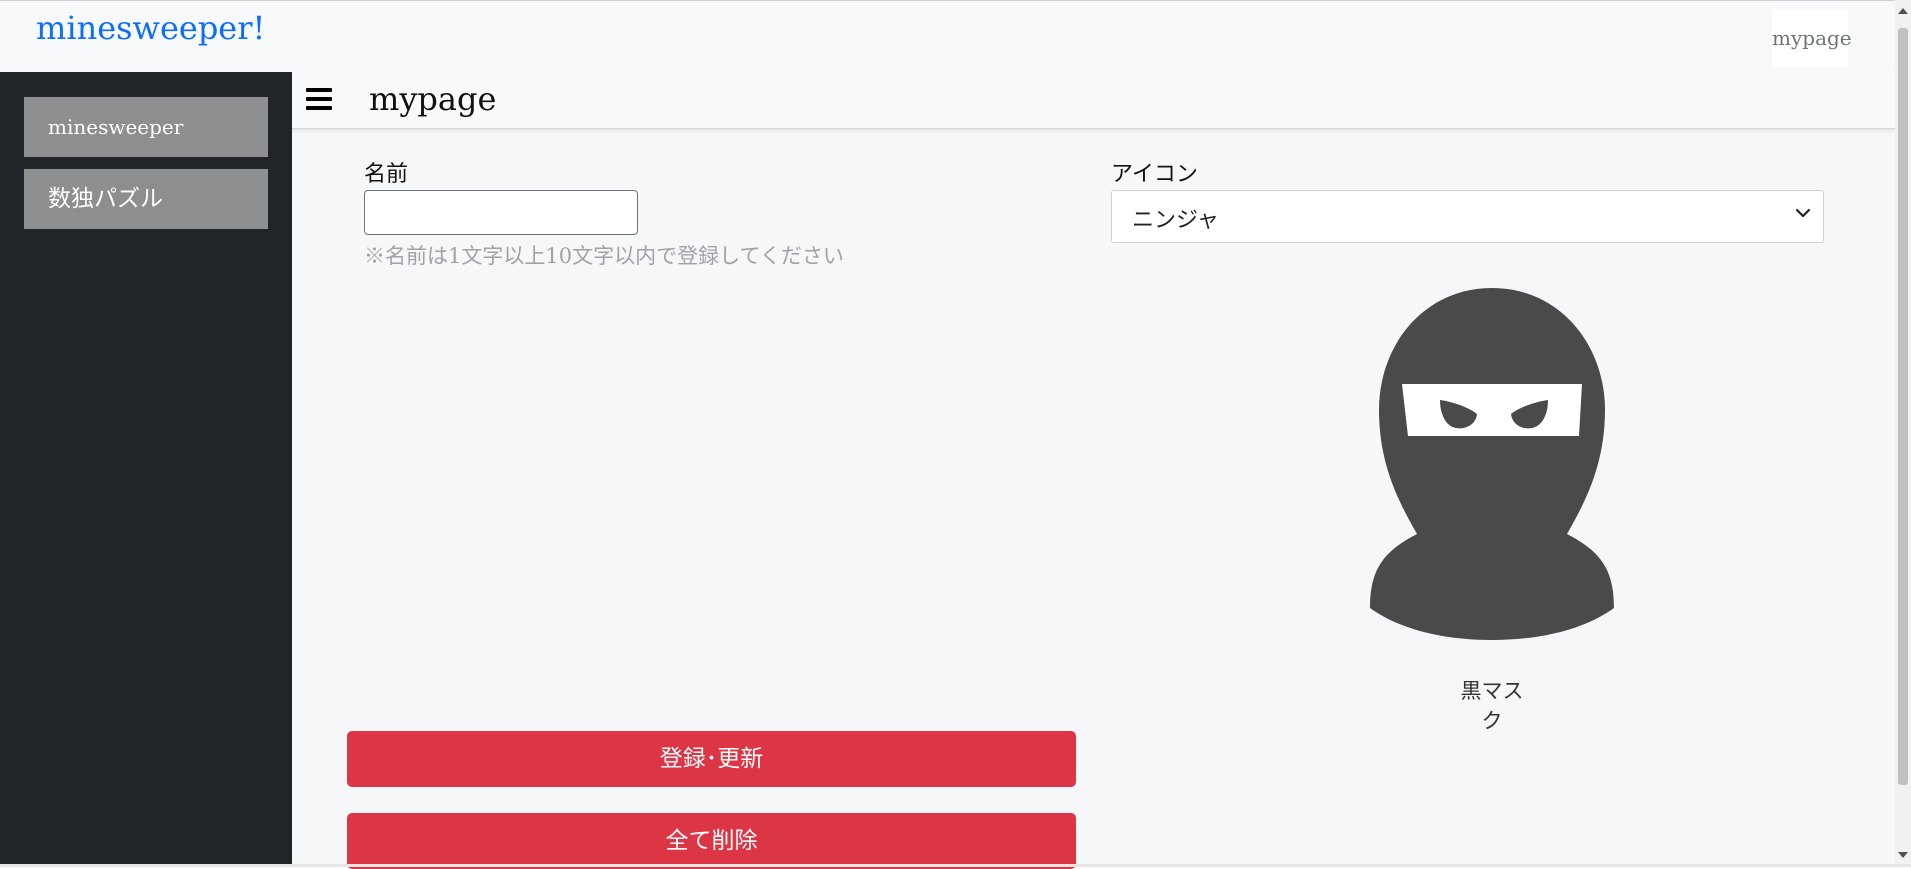  I want to click on scrollbar, so click(1903, 433).